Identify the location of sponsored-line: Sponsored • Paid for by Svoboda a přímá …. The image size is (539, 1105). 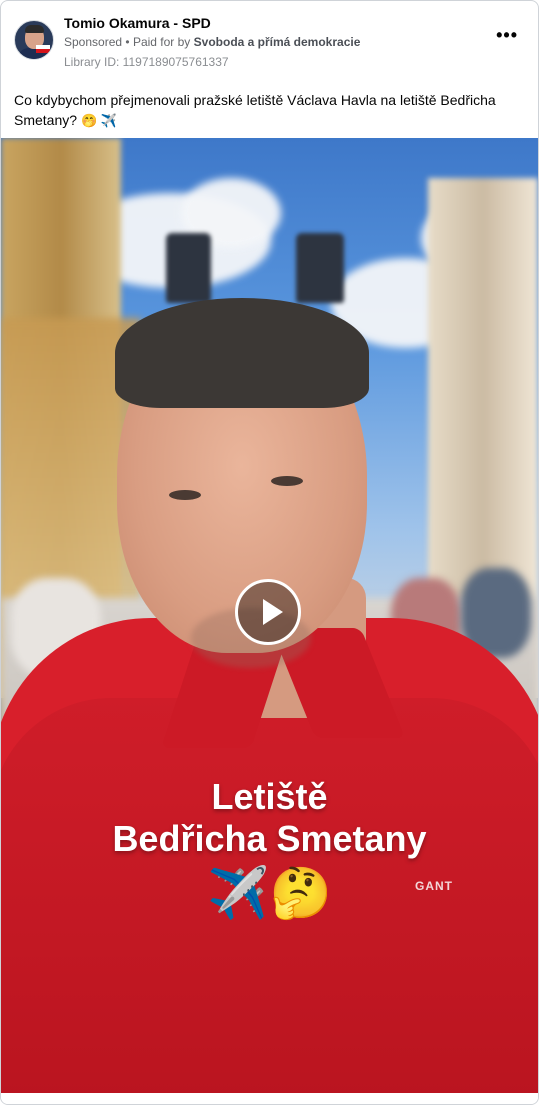
(212, 42).